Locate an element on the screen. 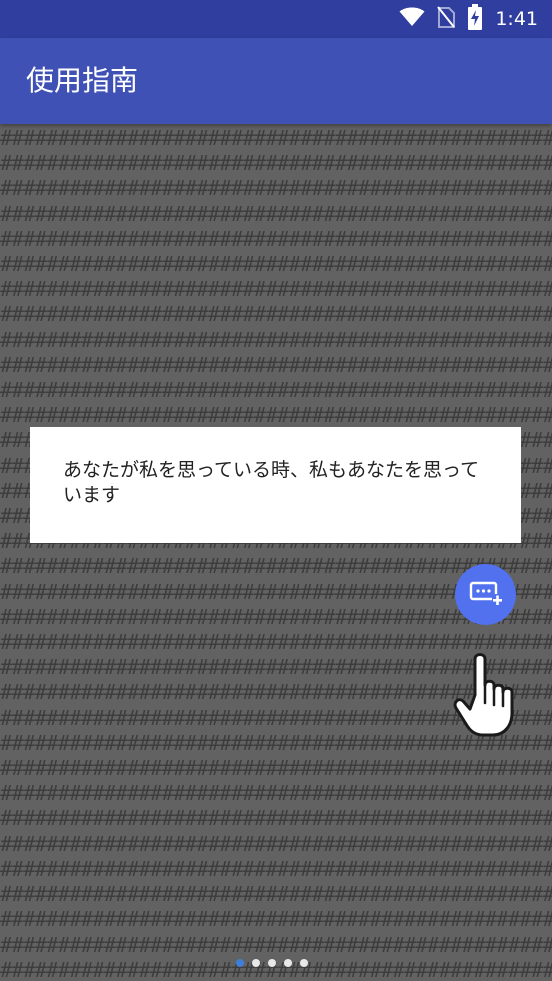  no-sim-icon is located at coordinates (446, 19).